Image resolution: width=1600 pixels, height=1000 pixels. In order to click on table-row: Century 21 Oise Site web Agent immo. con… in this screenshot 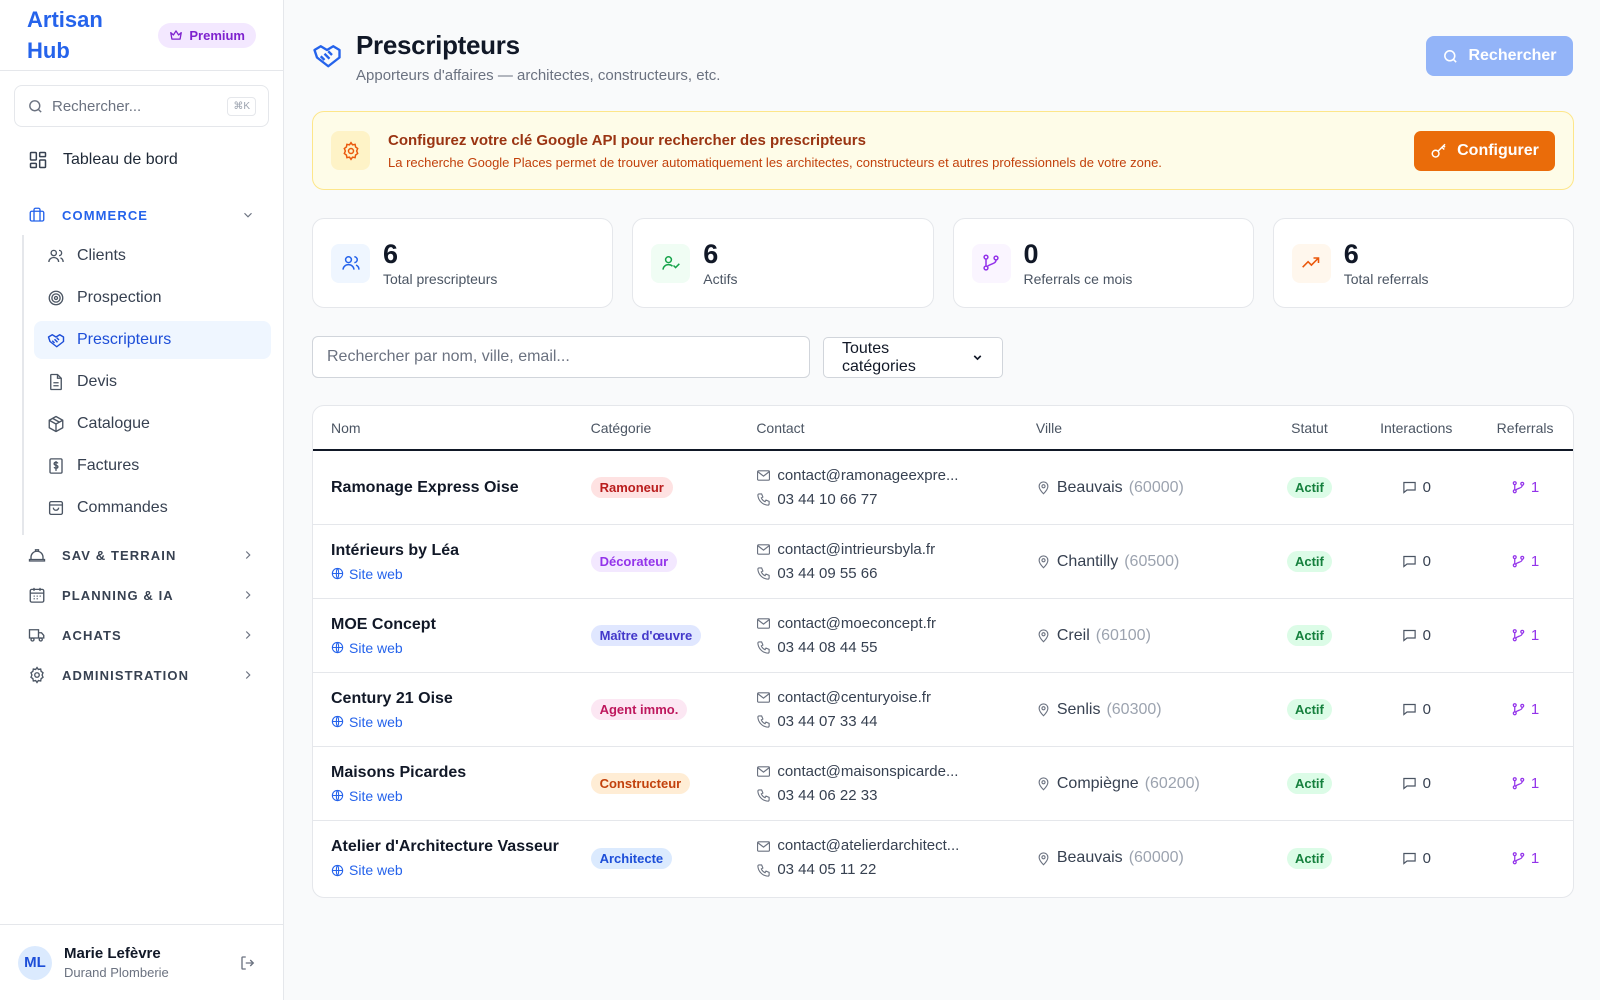, I will do `click(943, 710)`.